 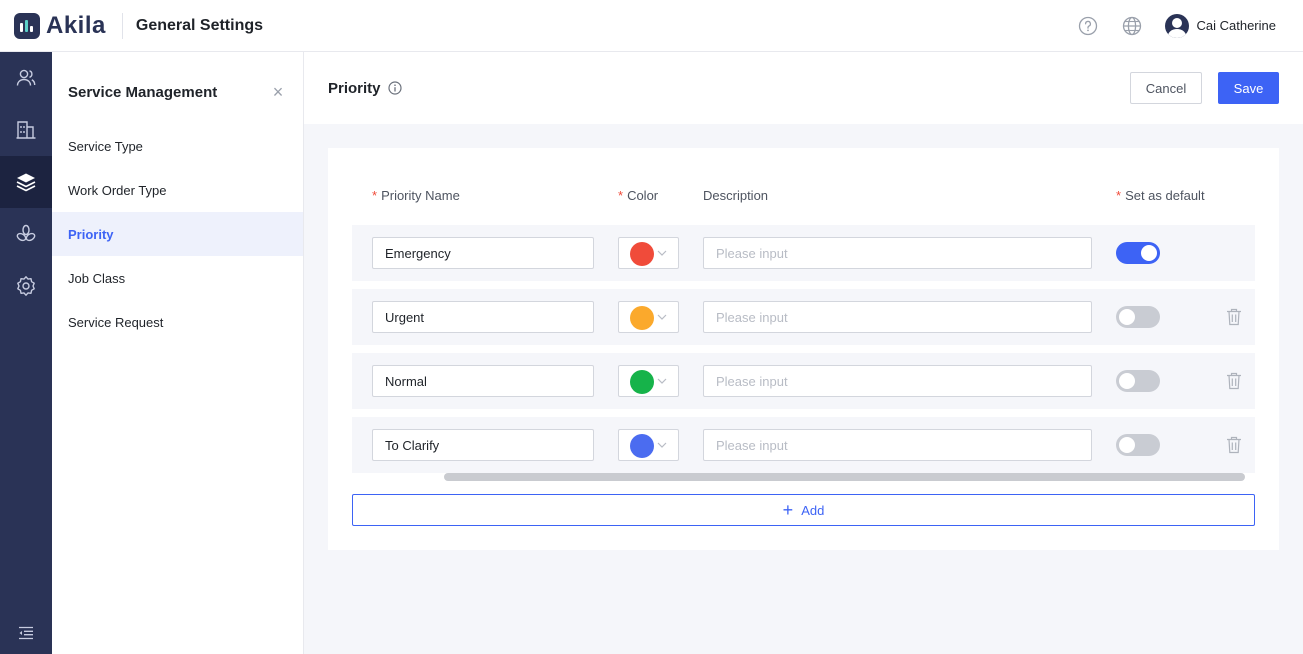 I want to click on subnav-item-job-class: Job Class, so click(x=177, y=278).